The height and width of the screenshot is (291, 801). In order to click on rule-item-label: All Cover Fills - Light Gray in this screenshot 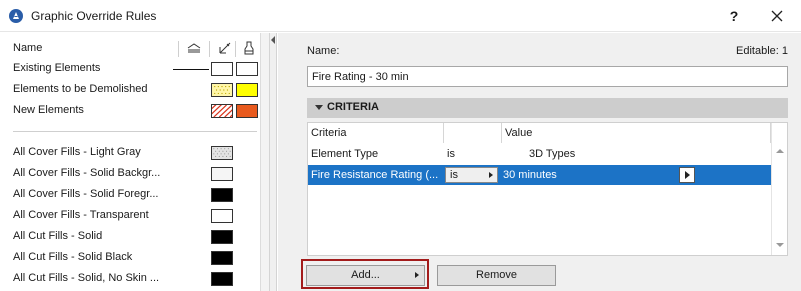, I will do `click(77, 152)`.